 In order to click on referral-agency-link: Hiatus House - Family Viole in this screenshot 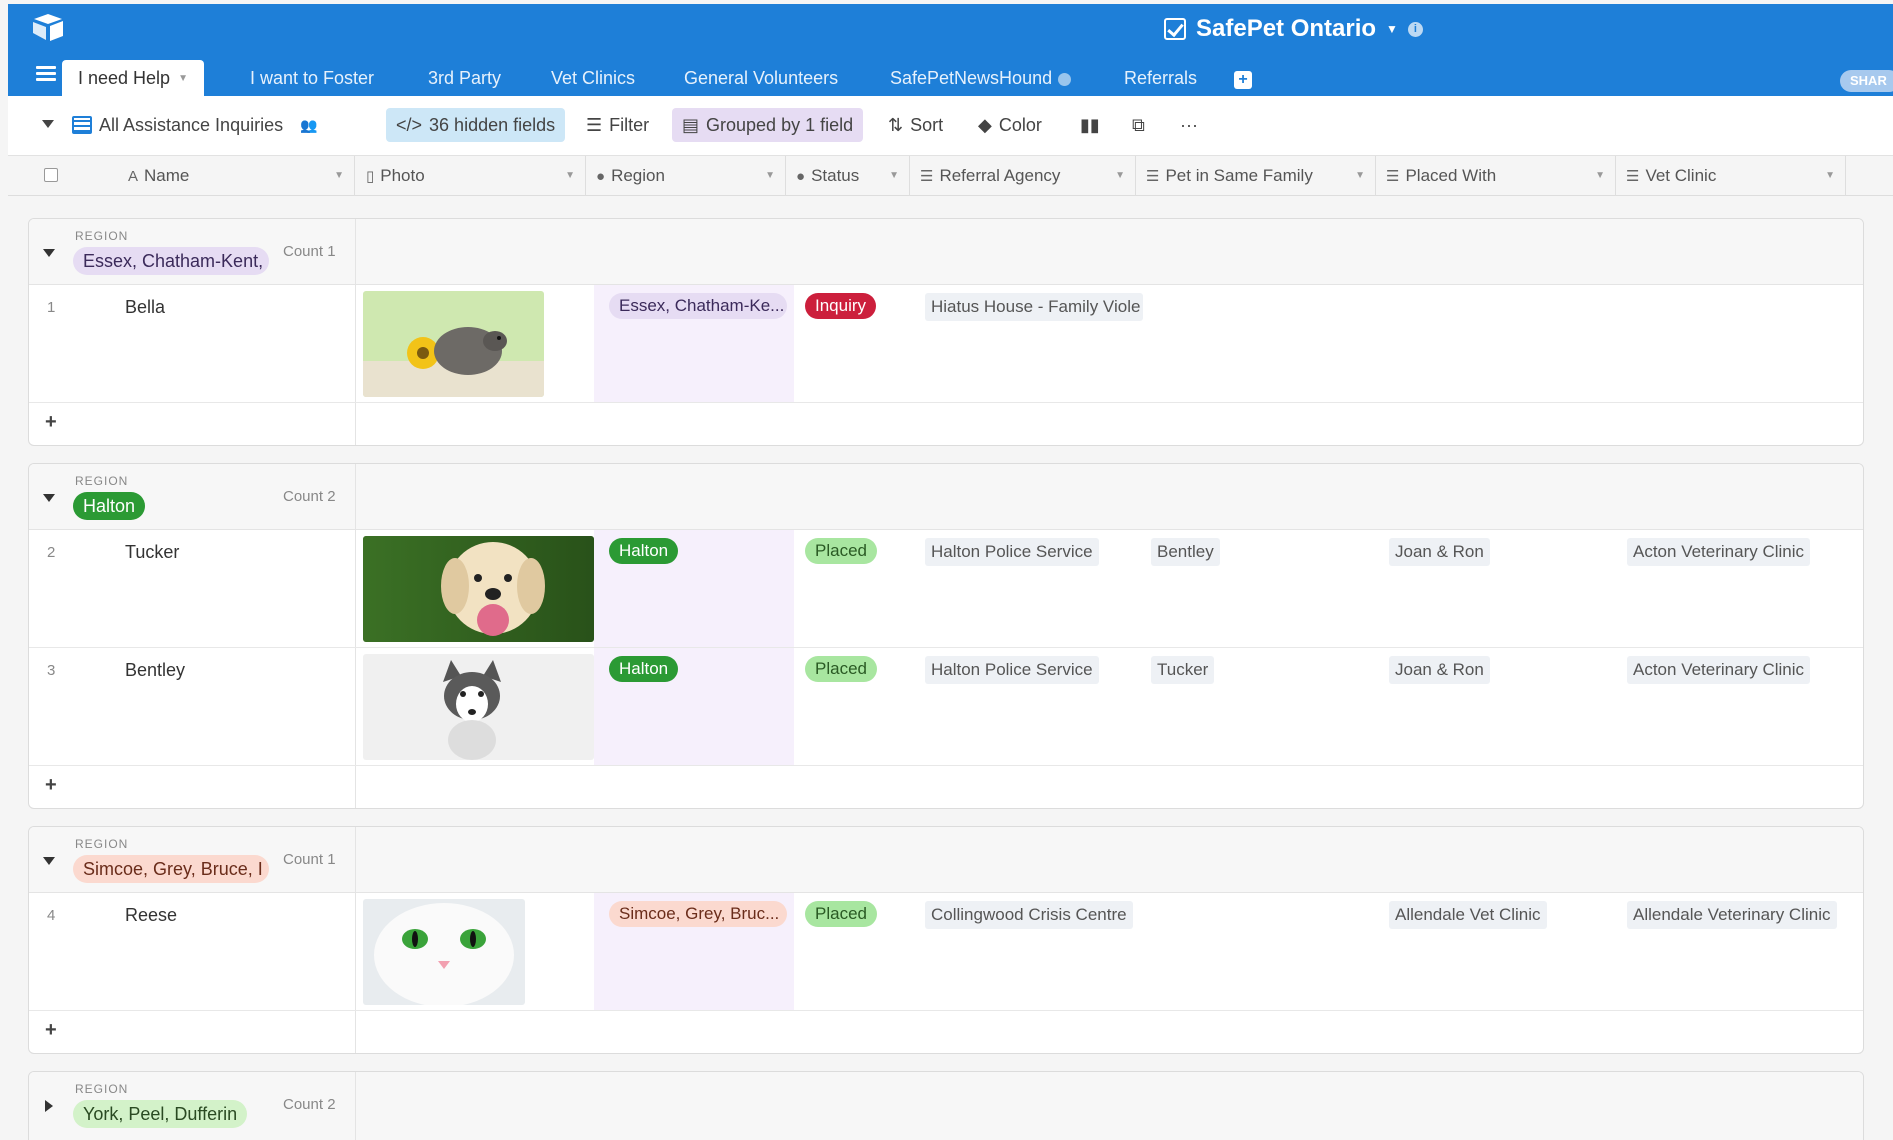, I will do `click(1034, 307)`.